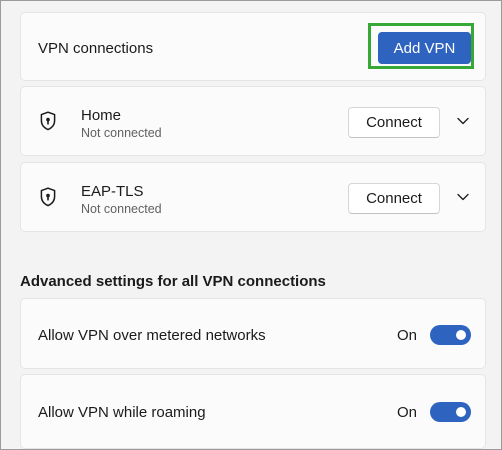  What do you see at coordinates (450, 412) in the screenshot?
I see `roaming-toggle` at bounding box center [450, 412].